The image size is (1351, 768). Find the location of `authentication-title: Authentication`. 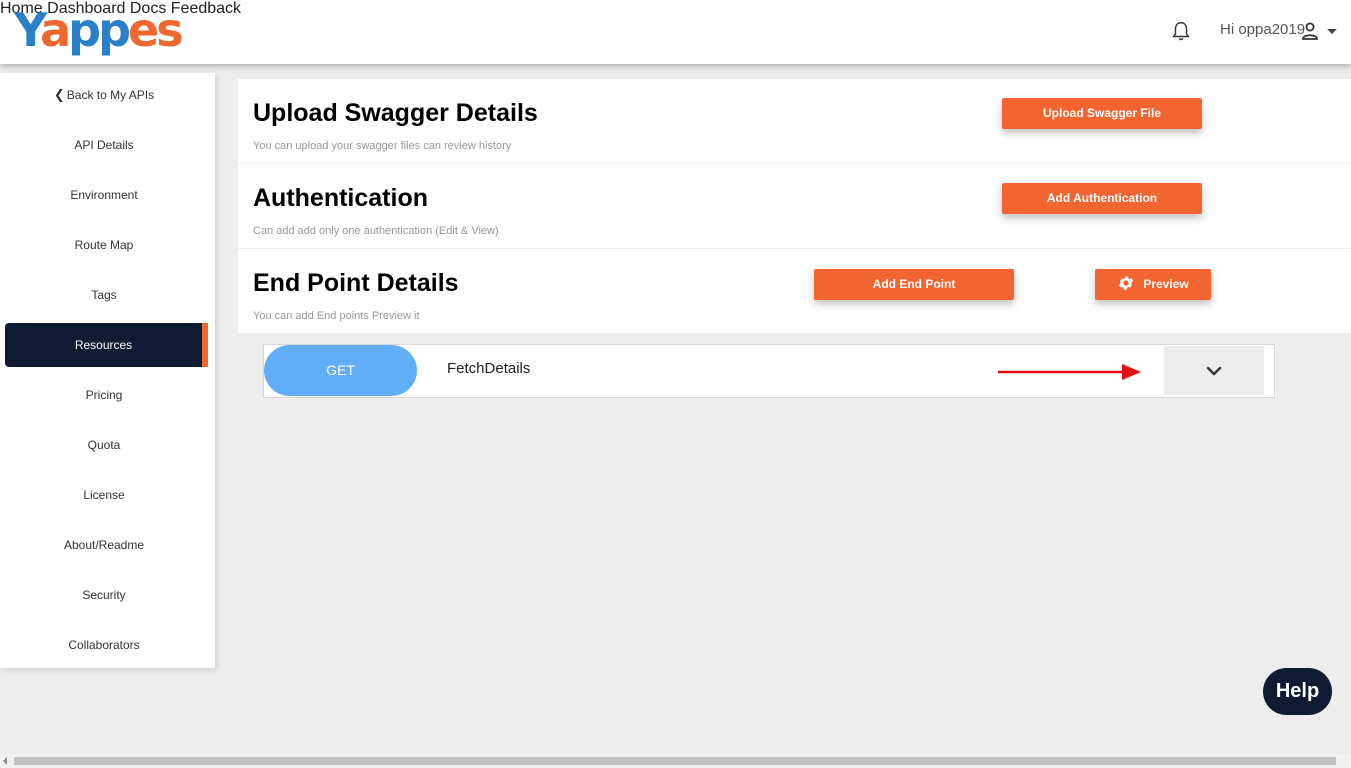

authentication-title: Authentication is located at coordinates (340, 198).